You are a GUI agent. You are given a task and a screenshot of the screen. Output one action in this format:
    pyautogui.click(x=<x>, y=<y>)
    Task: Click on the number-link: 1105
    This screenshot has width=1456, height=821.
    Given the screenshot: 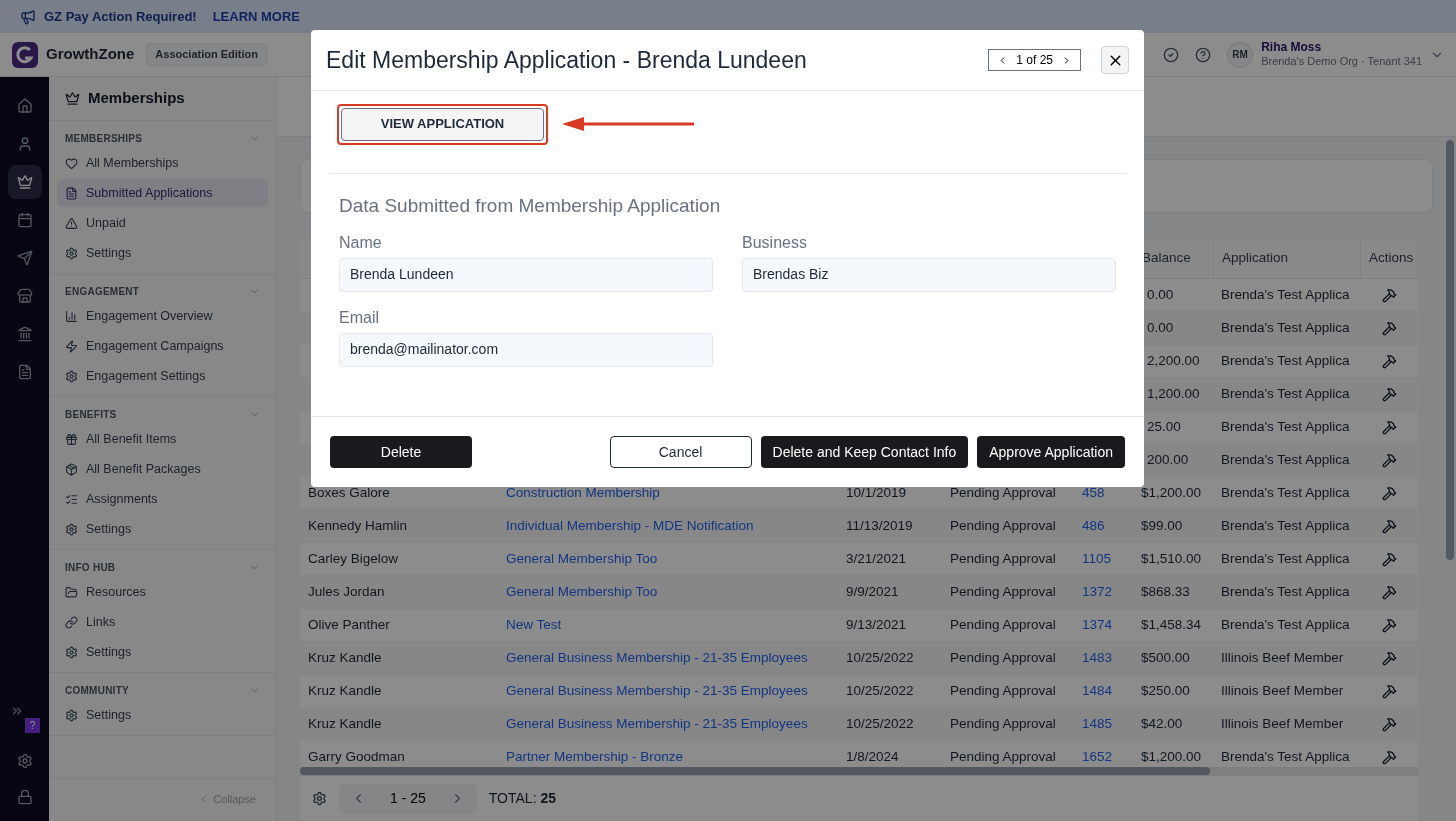 What is the action you would take?
    pyautogui.click(x=1097, y=559)
    